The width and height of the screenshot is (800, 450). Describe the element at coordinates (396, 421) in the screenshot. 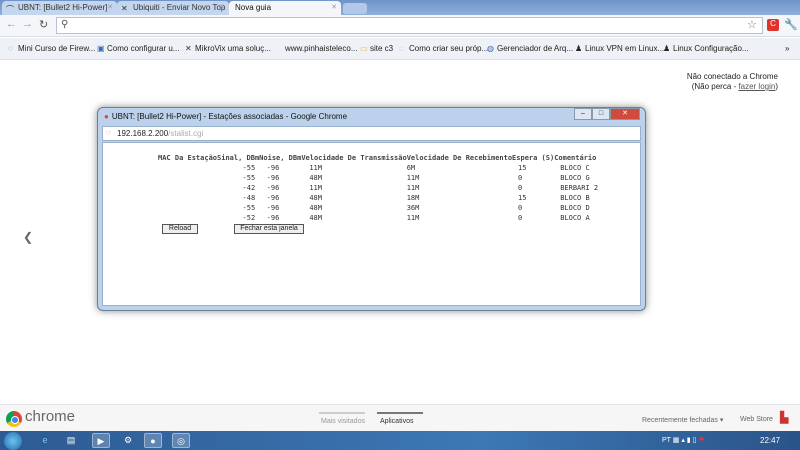

I see `tab-aplicativos: Aplicativos` at that location.